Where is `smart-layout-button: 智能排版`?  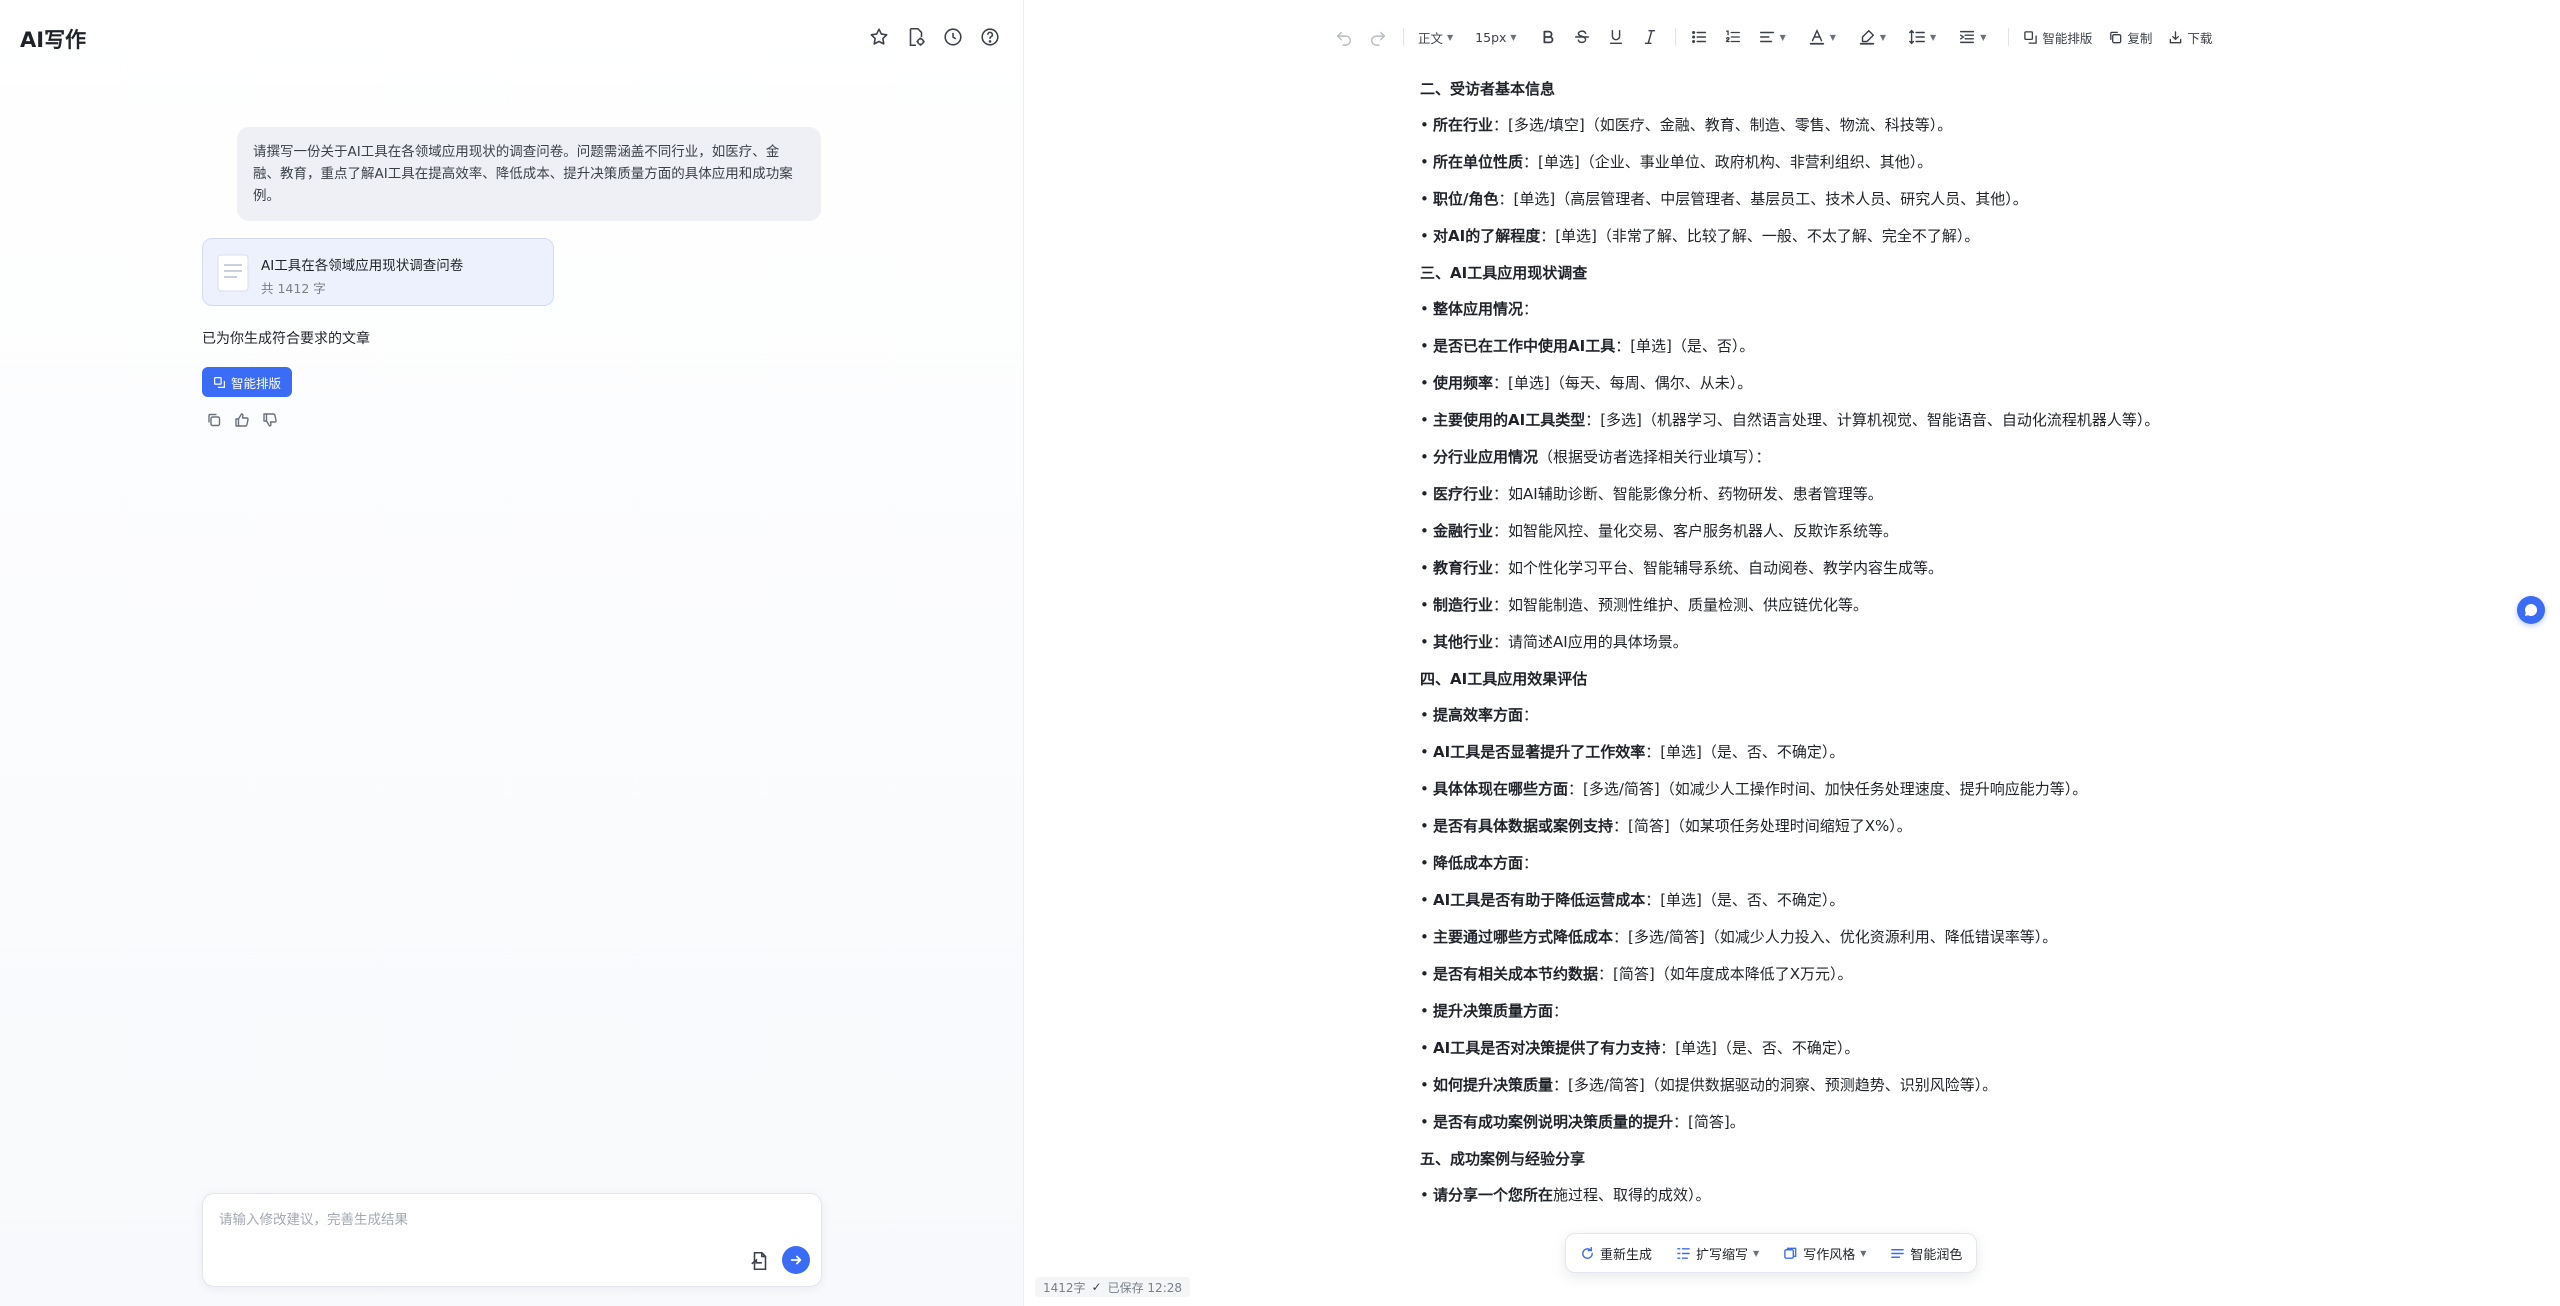 smart-layout-button: 智能排版 is located at coordinates (247, 382).